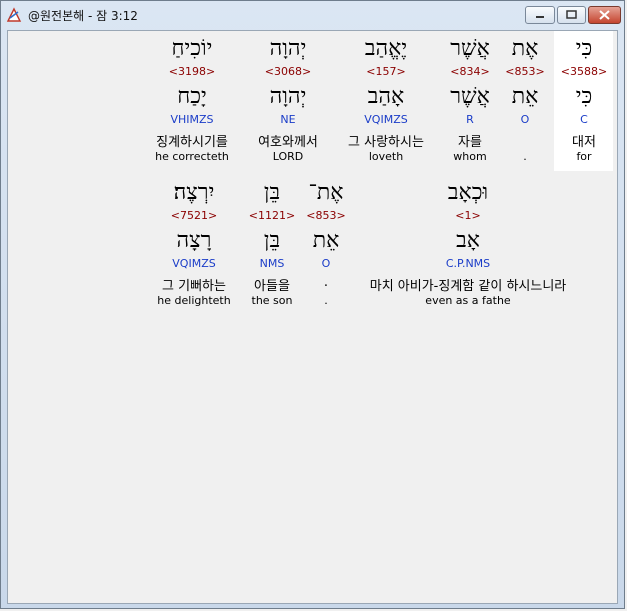 This screenshot has width=627, height=611. I want to click on strong-number: <1>, so click(468, 215).